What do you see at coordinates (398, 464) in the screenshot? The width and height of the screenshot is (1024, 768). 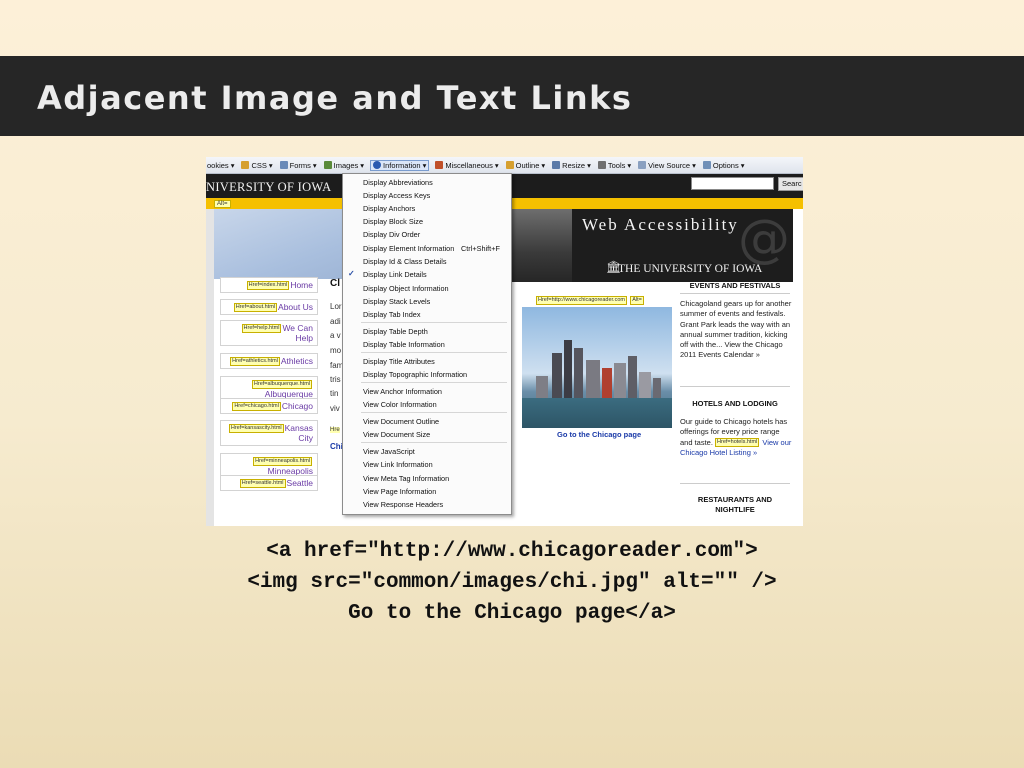 I see `menu-item-view-link-information: View Link Information` at bounding box center [398, 464].